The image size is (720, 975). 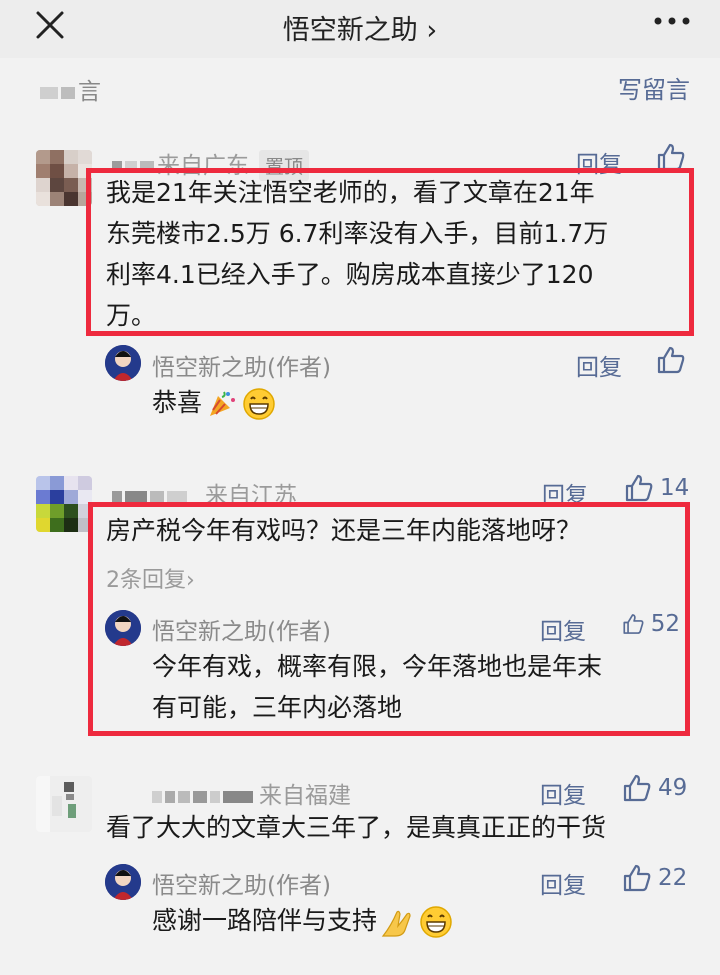 I want to click on author-reply-text: 今年有戏，概率有限，今年落地也是年末 有可能，三年内必落地, so click(x=377, y=687).